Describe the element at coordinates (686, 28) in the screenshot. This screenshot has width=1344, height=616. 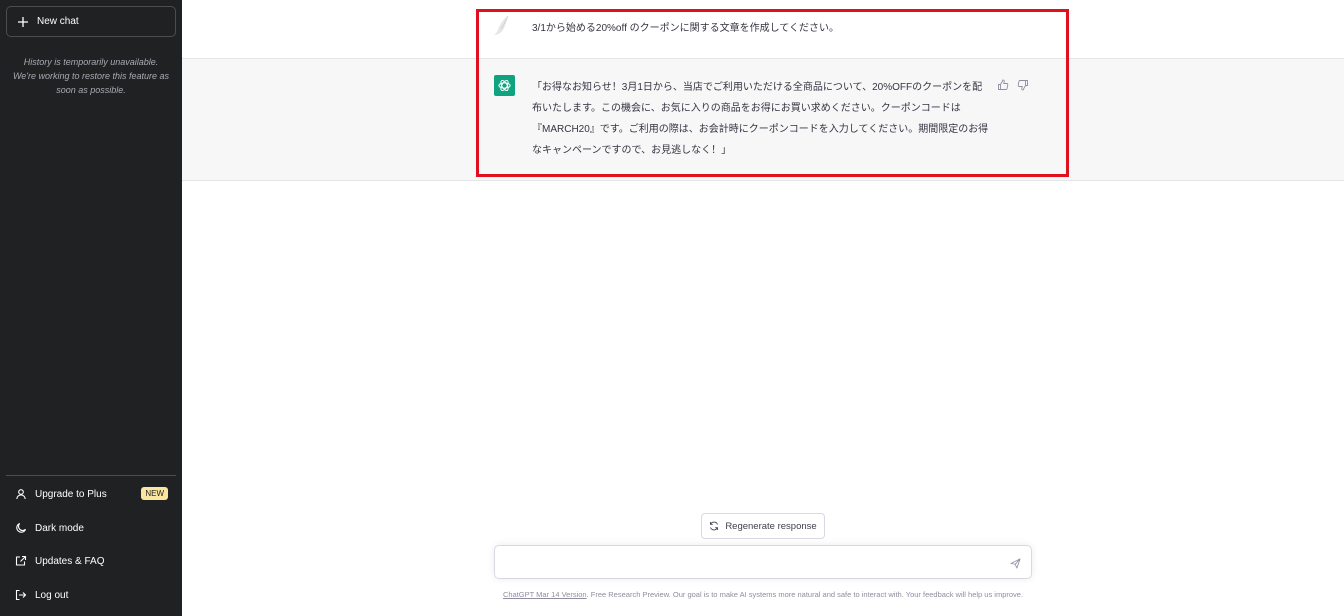
I see `user-message-text: 3/1から始める20%off のクーポンに関する文章を作成してください。` at that location.